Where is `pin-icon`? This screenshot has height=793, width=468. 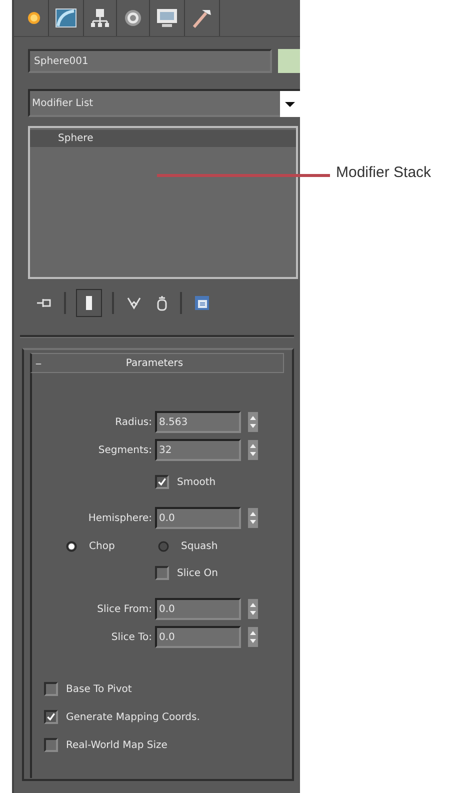
pin-icon is located at coordinates (44, 303).